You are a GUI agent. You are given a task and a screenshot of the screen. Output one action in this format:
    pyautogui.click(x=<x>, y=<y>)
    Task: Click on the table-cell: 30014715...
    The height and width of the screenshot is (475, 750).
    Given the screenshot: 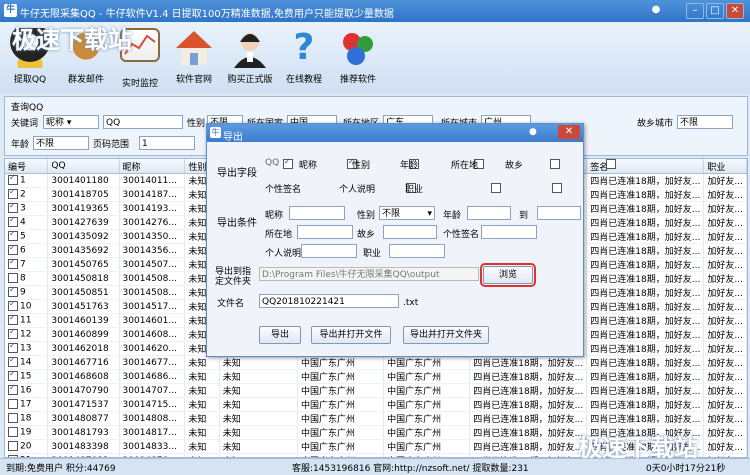 What is the action you would take?
    pyautogui.click(x=152, y=404)
    